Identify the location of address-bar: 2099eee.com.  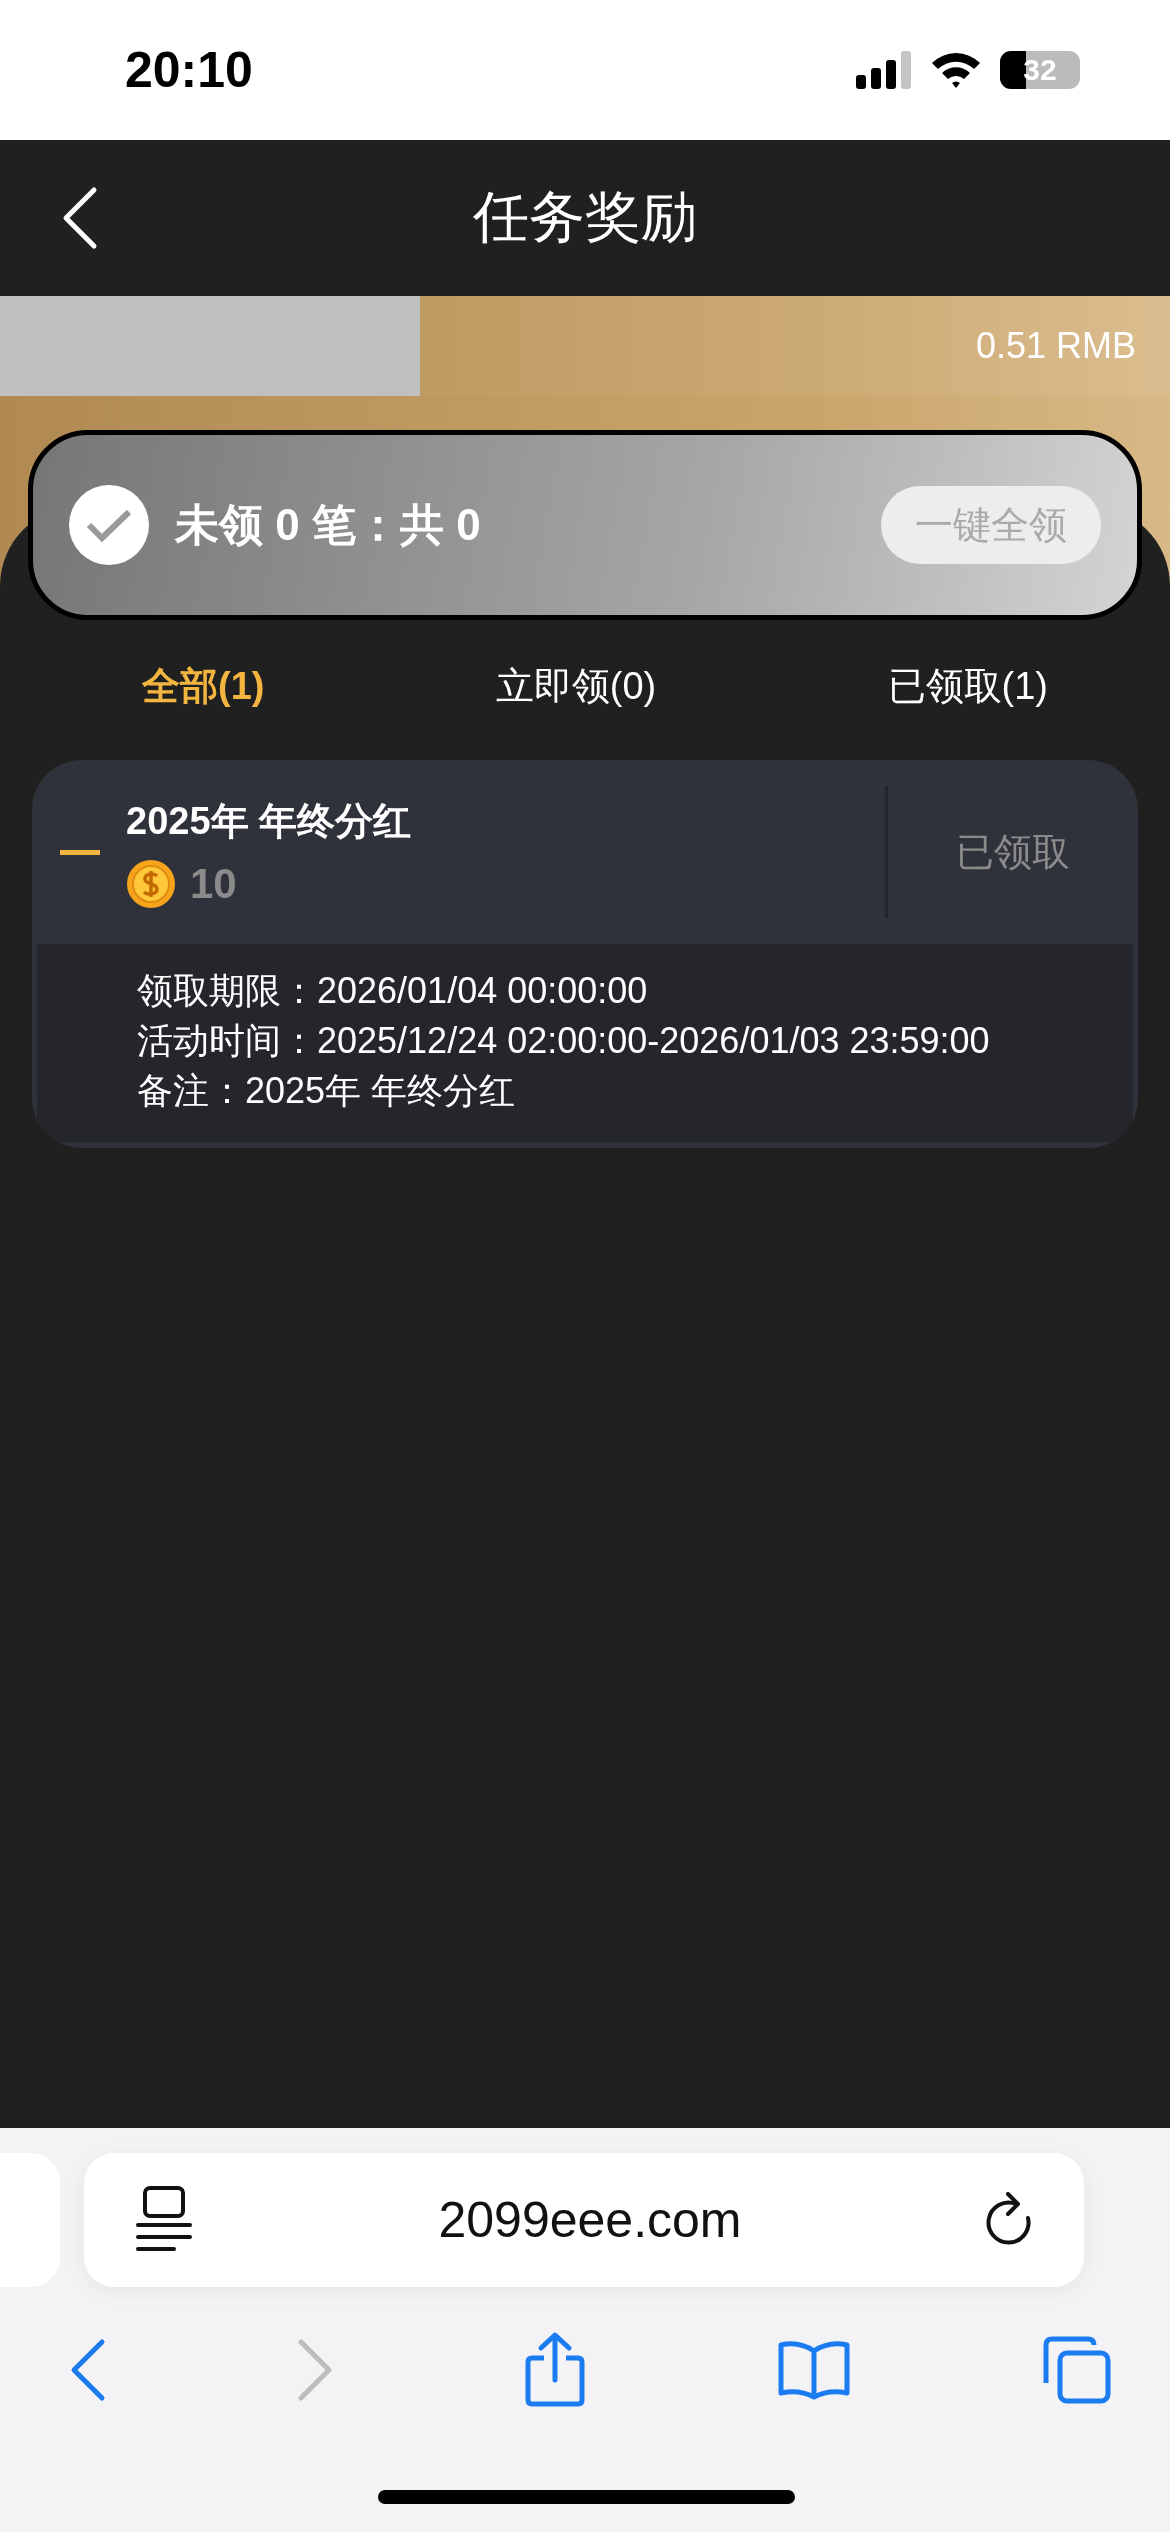
(584, 2220).